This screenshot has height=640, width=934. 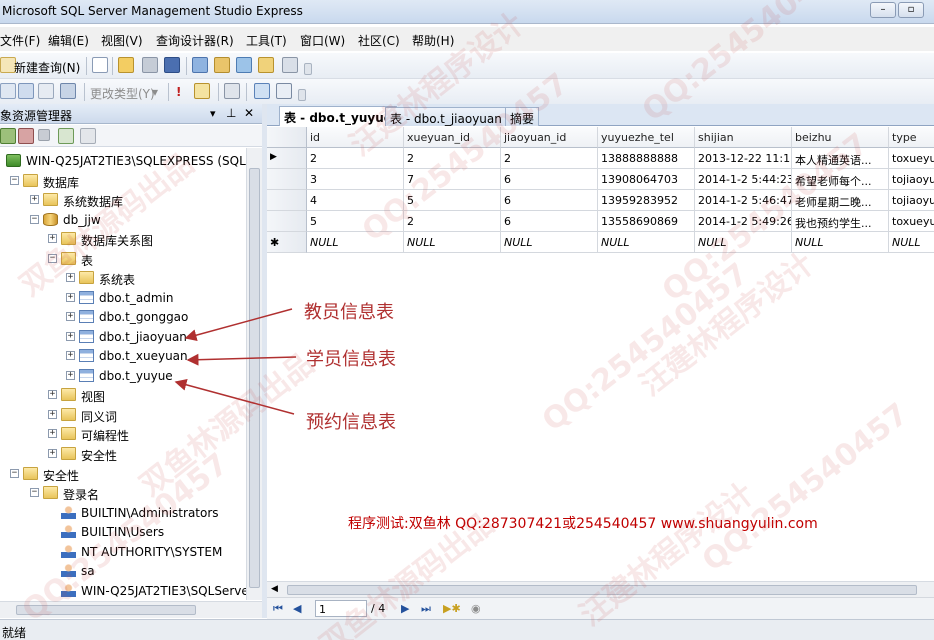 I want to click on scroll-left-icon: ◀, so click(x=274, y=589).